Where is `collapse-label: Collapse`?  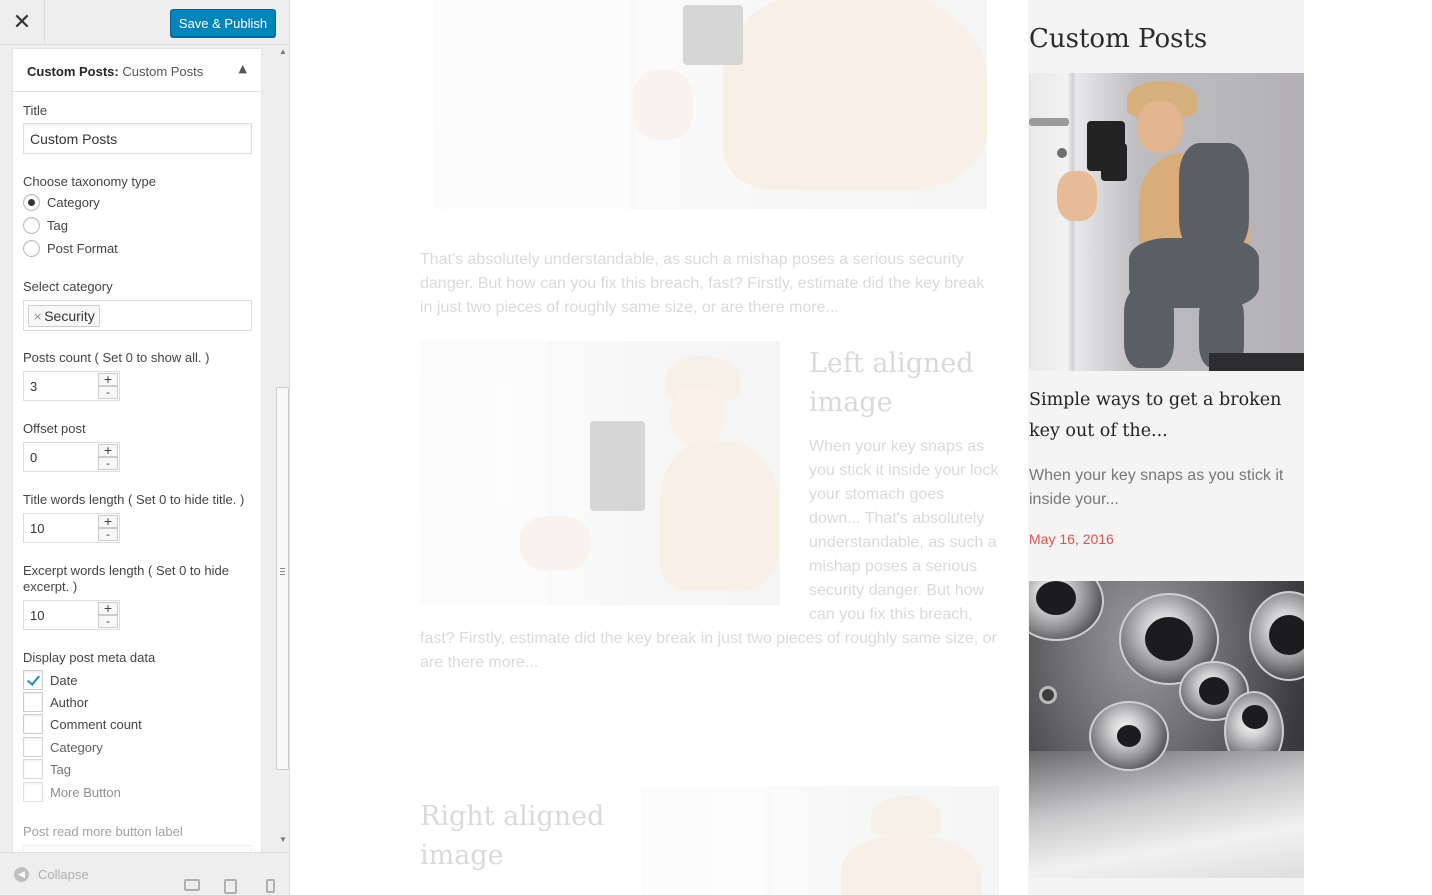 collapse-label: Collapse is located at coordinates (63, 874).